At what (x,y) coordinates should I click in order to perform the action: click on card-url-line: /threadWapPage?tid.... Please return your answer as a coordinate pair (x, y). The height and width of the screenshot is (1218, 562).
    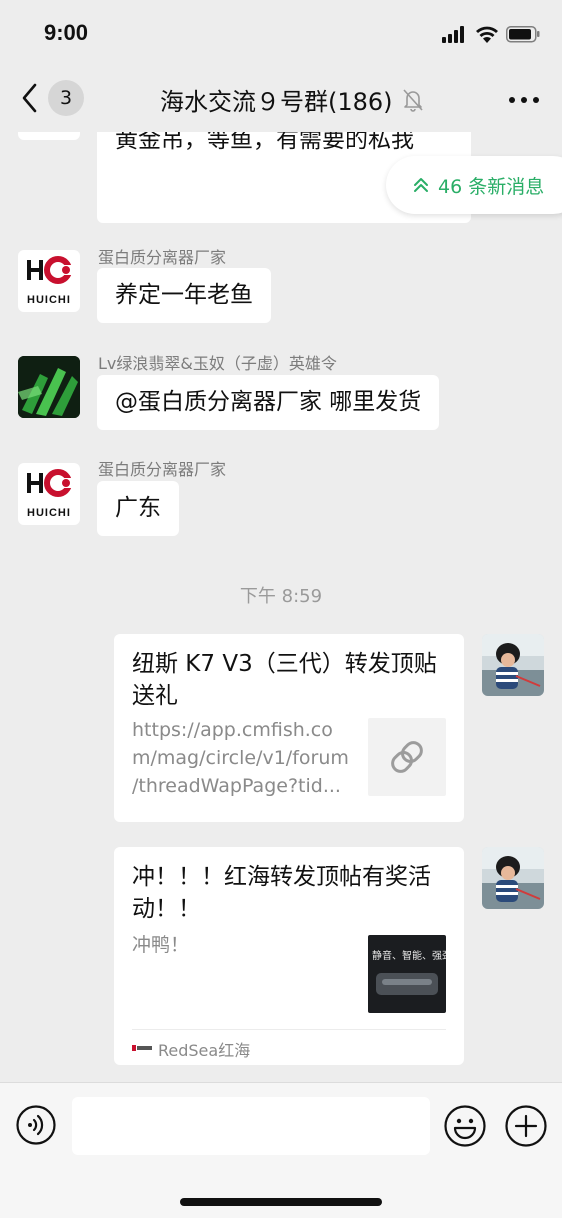
    Looking at the image, I should click on (236, 786).